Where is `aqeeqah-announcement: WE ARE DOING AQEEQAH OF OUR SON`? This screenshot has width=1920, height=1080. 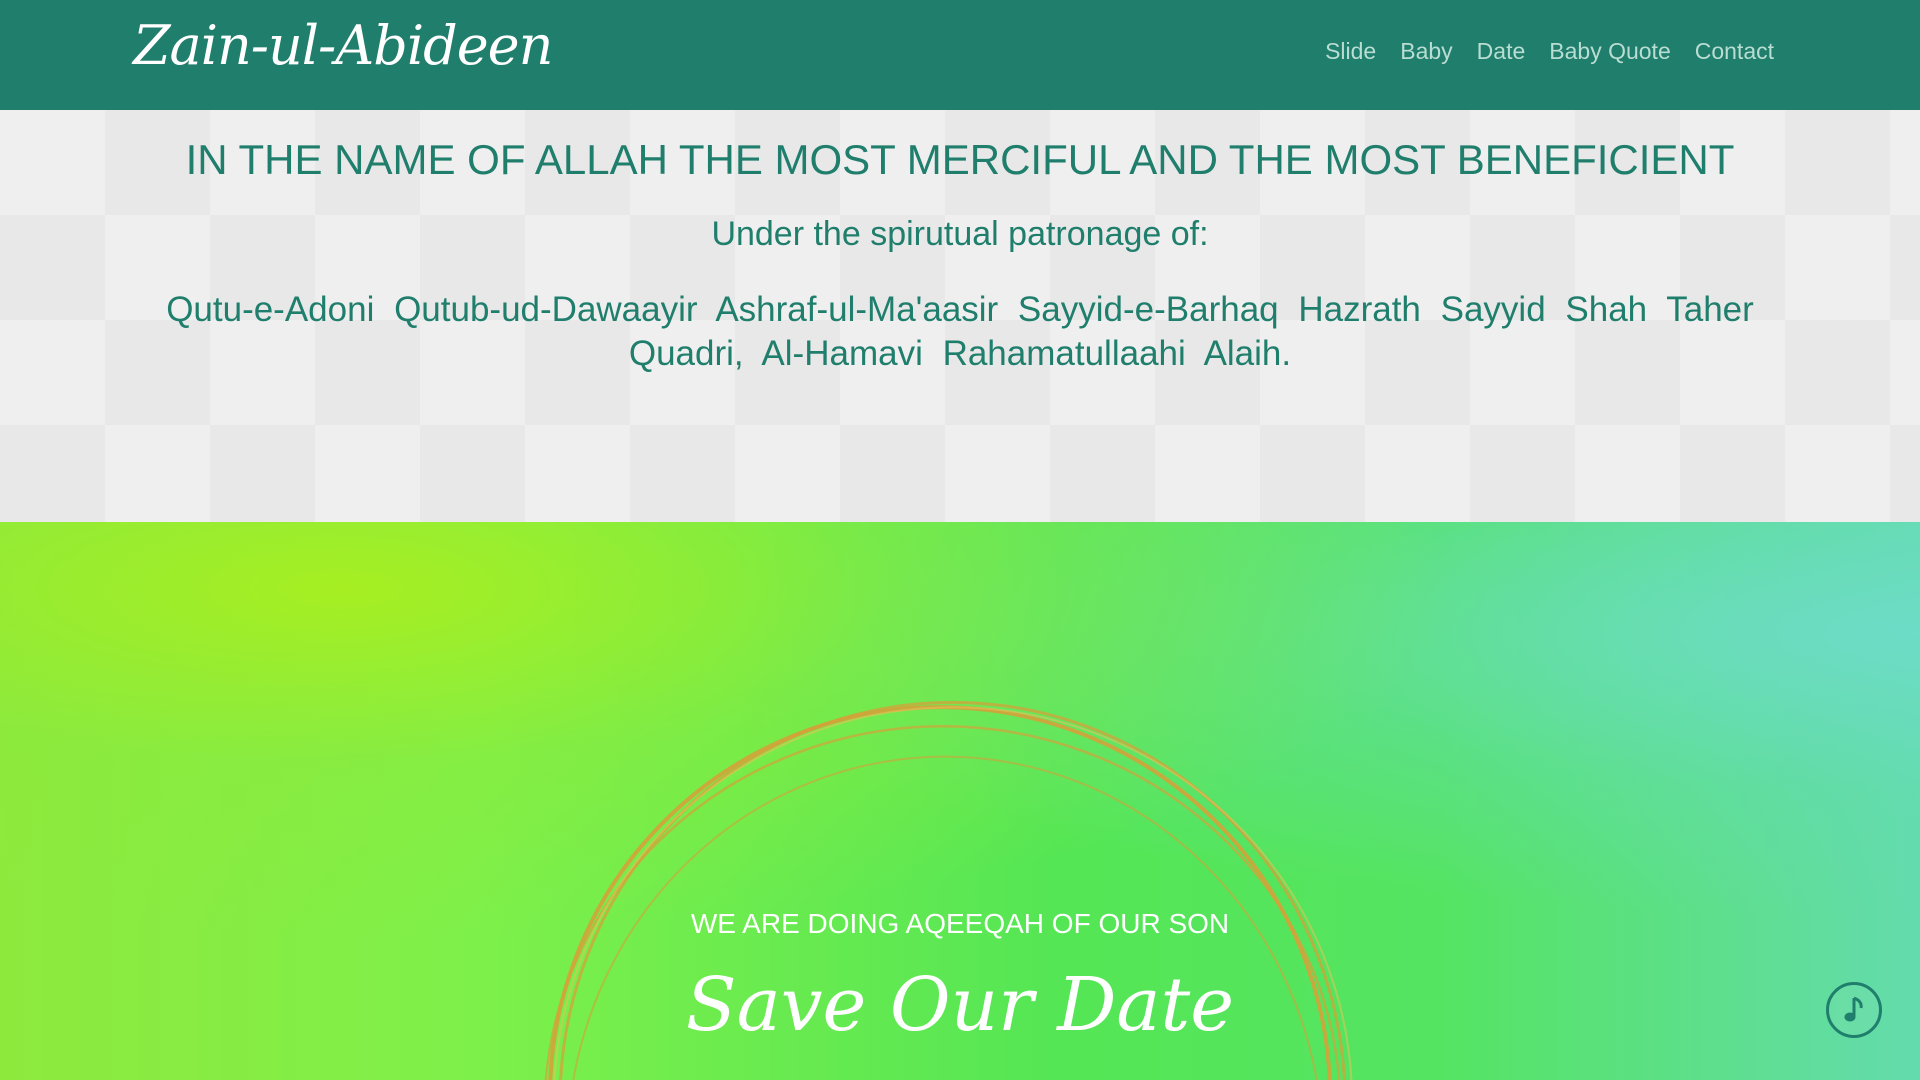 aqeeqah-announcement: WE ARE DOING AQEEQAH OF OUR SON is located at coordinates (960, 923).